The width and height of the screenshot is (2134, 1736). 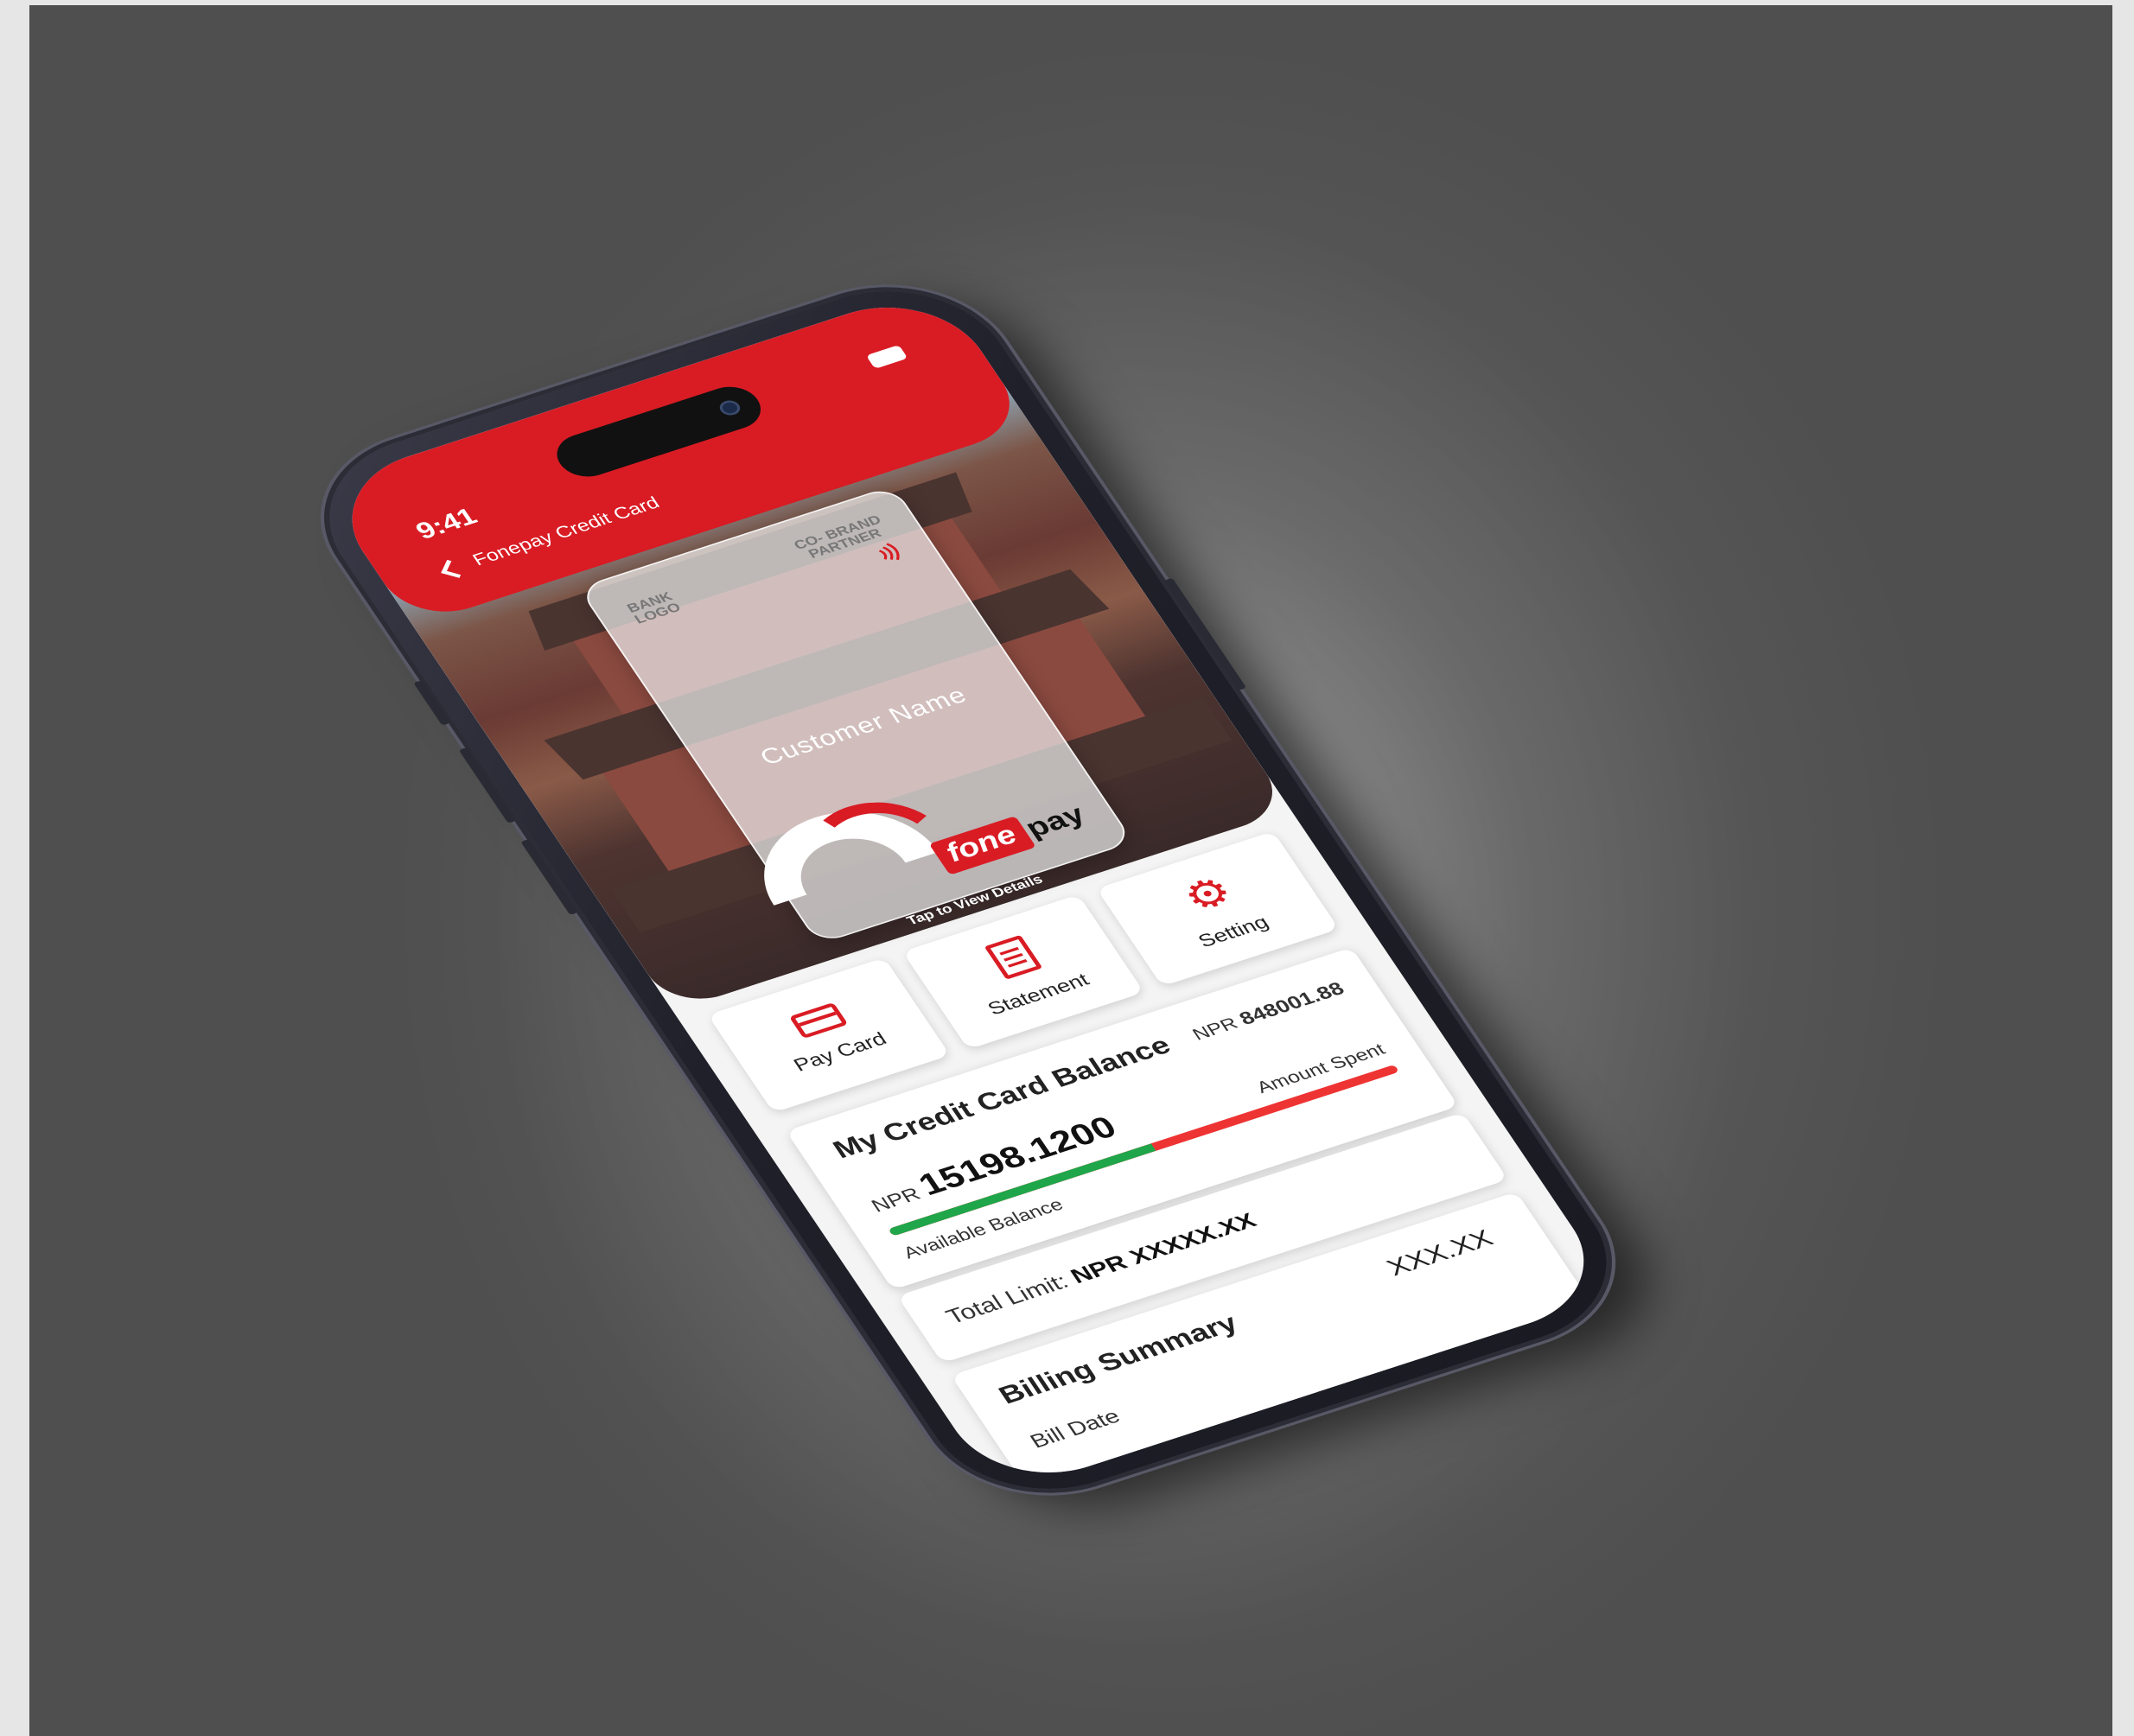 What do you see at coordinates (447, 524) in the screenshot?
I see `status-time: 9:41` at bounding box center [447, 524].